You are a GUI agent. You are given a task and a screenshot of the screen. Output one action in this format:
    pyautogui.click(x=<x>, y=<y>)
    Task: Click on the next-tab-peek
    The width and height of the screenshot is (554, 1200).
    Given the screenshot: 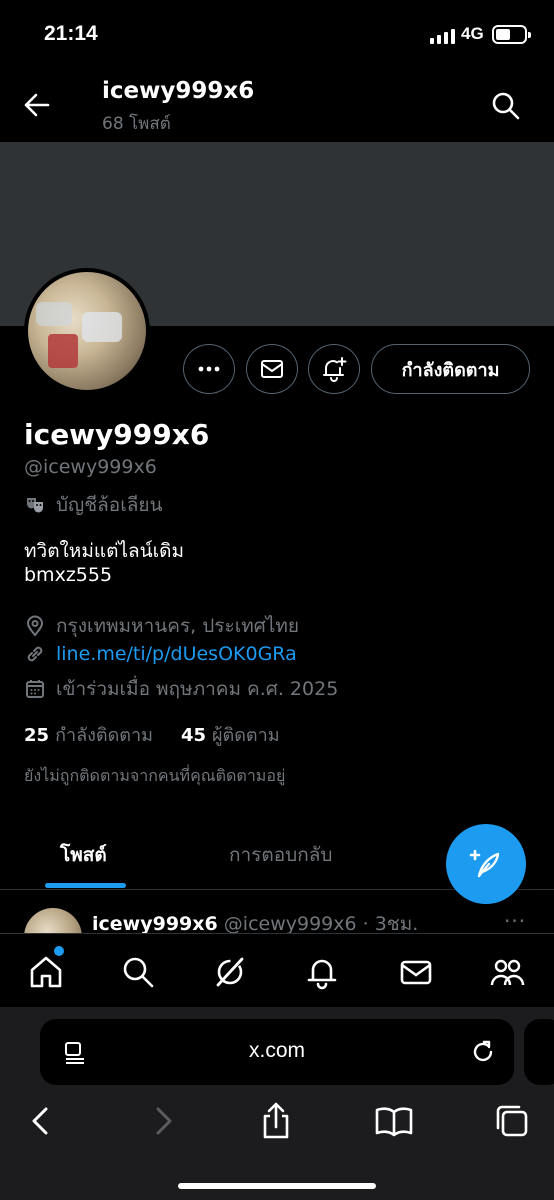 What is the action you would take?
    pyautogui.click(x=539, y=1052)
    